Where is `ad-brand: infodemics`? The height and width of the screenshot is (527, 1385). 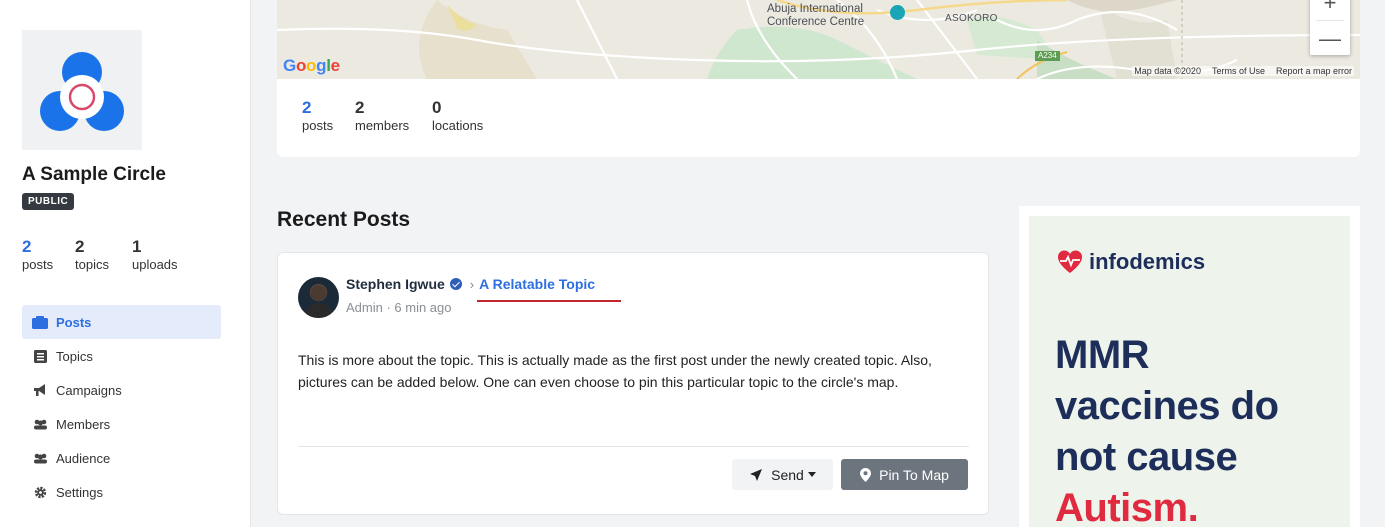
ad-brand: infodemics is located at coordinates (1131, 262).